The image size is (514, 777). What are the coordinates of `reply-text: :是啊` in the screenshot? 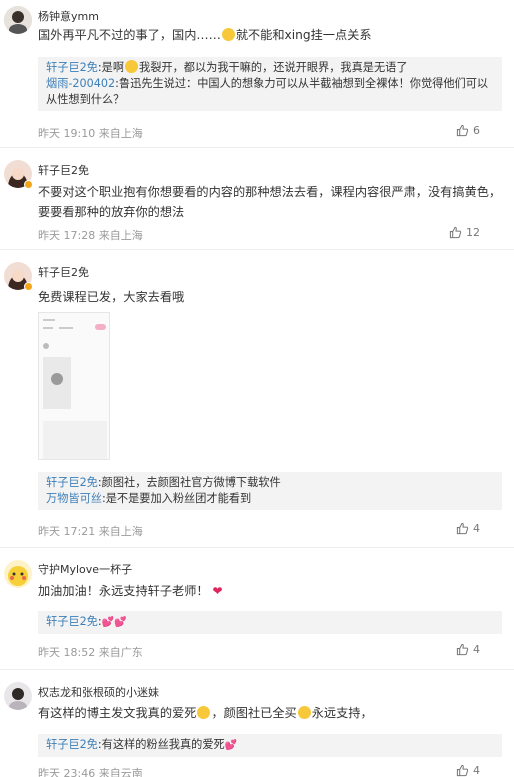 It's located at (111, 67).